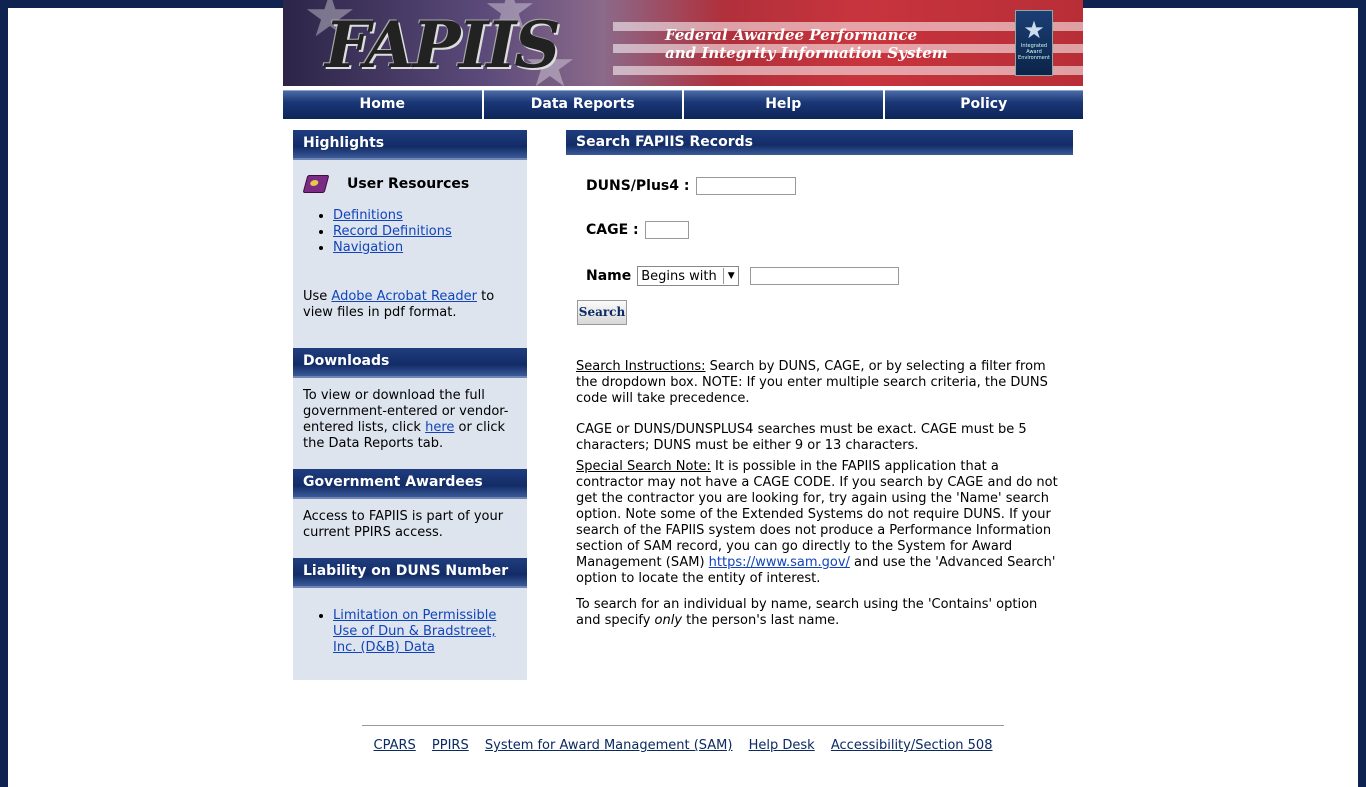  What do you see at coordinates (612, 230) in the screenshot?
I see `cage-label: CAGE :` at bounding box center [612, 230].